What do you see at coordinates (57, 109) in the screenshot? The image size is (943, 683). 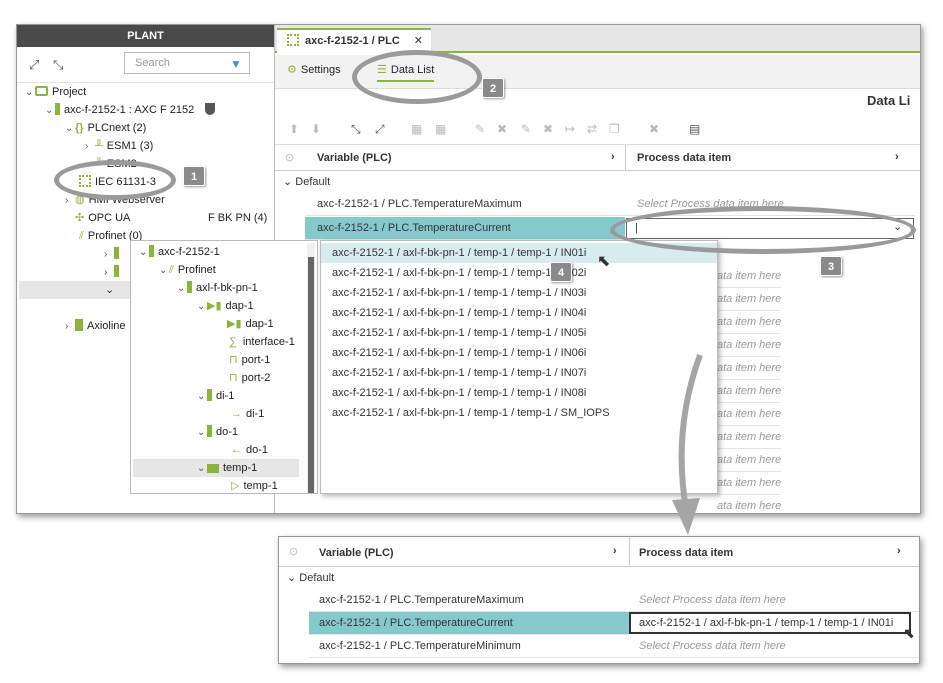 I see `controller-icon` at bounding box center [57, 109].